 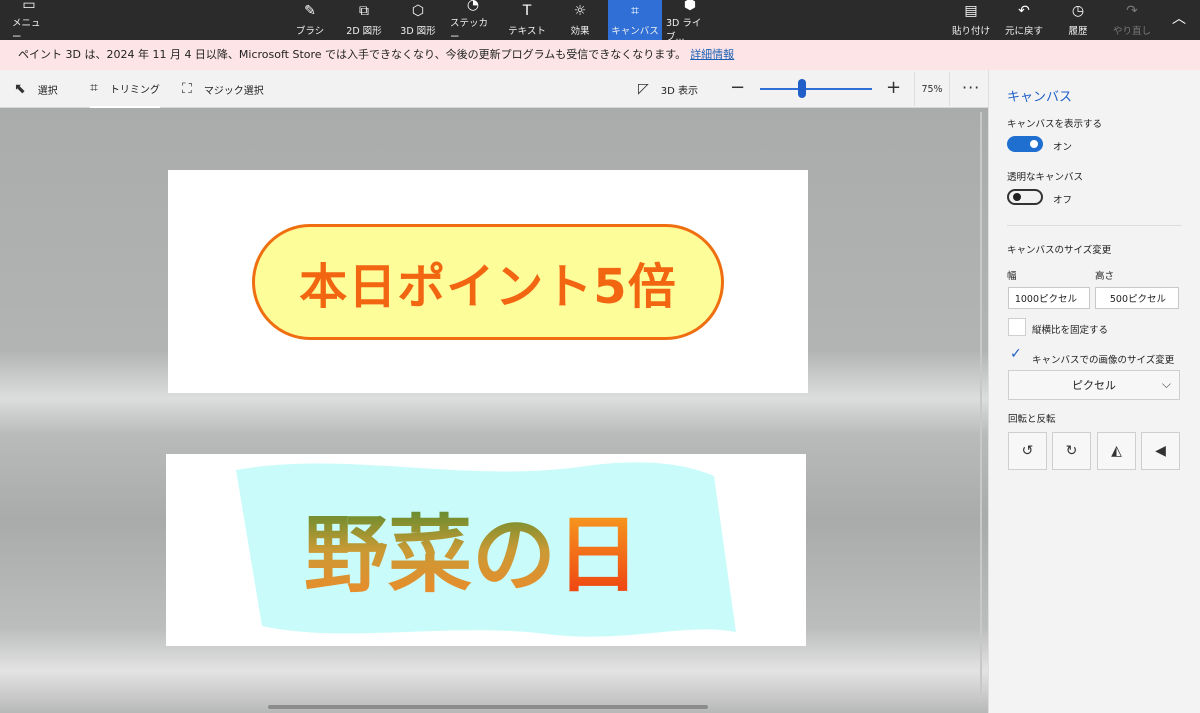 I want to click on points-banner: 本日ポイント5倍, so click(x=488, y=282).